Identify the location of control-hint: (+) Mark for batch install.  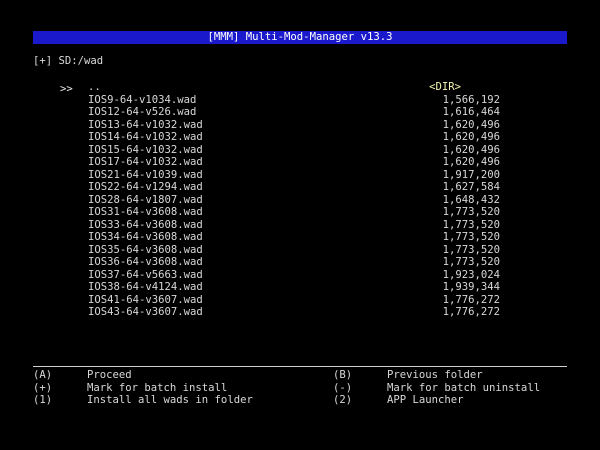
(168, 388).